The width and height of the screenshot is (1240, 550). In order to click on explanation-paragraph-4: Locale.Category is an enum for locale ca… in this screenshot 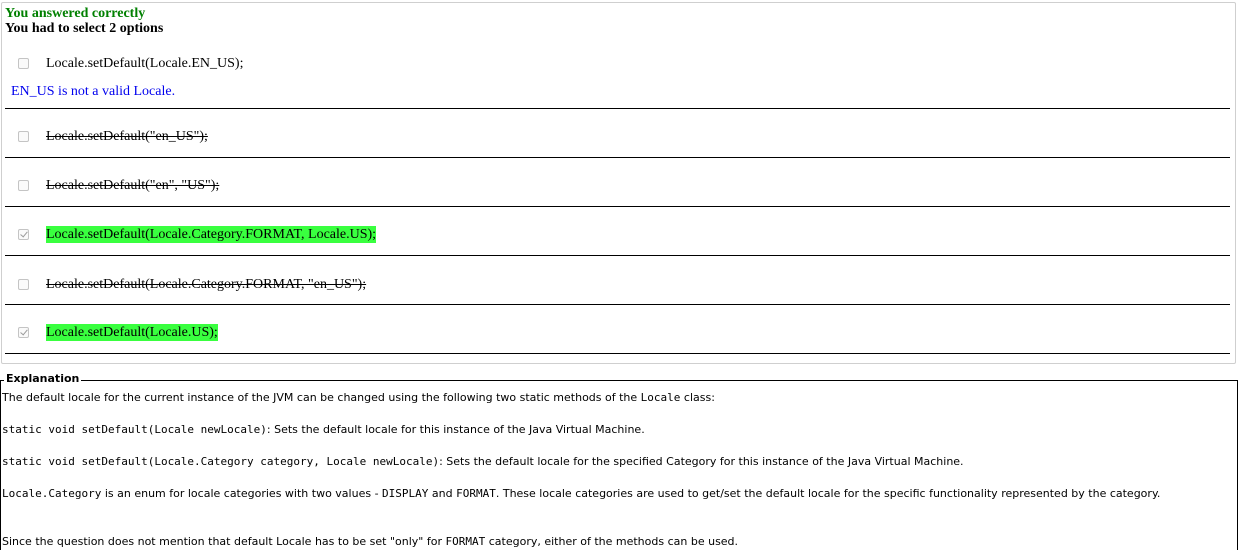, I will do `click(612, 493)`.